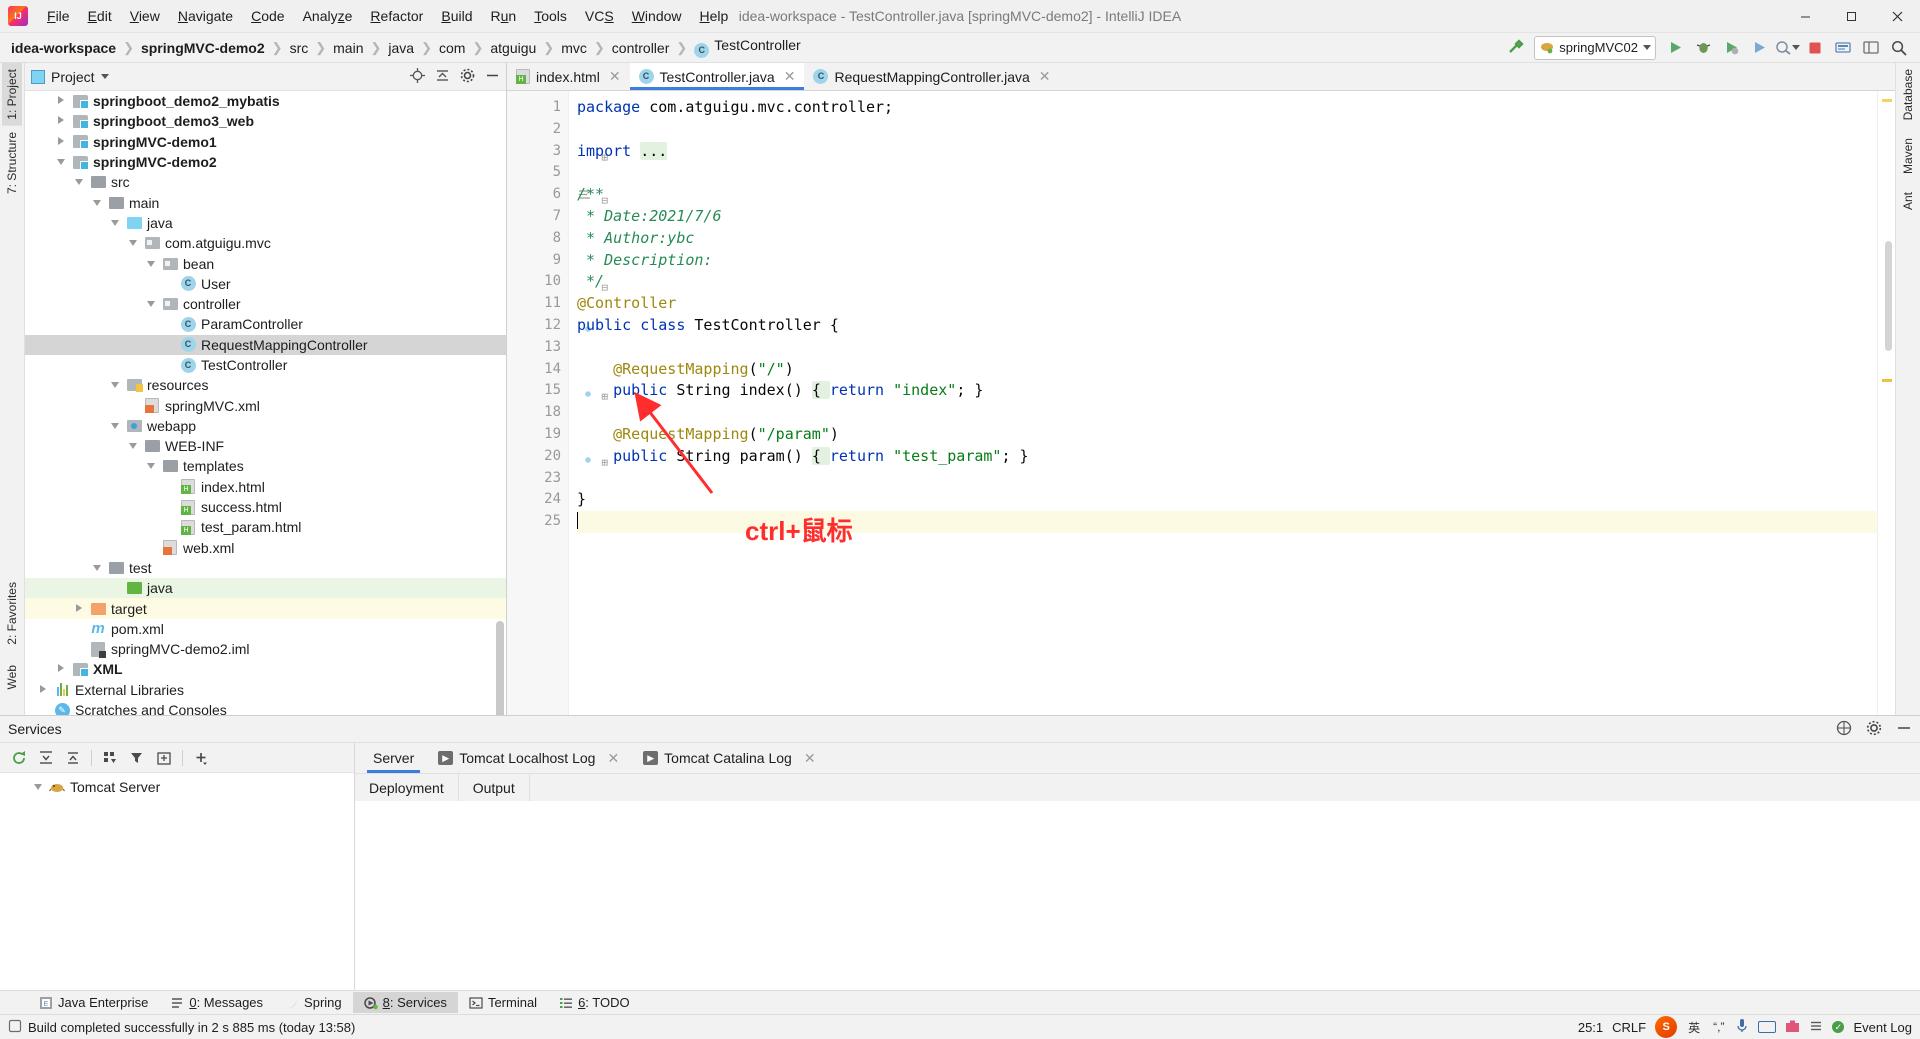  Describe the element at coordinates (641, 48) in the screenshot. I see `breadcrumb-item-8: controller` at that location.